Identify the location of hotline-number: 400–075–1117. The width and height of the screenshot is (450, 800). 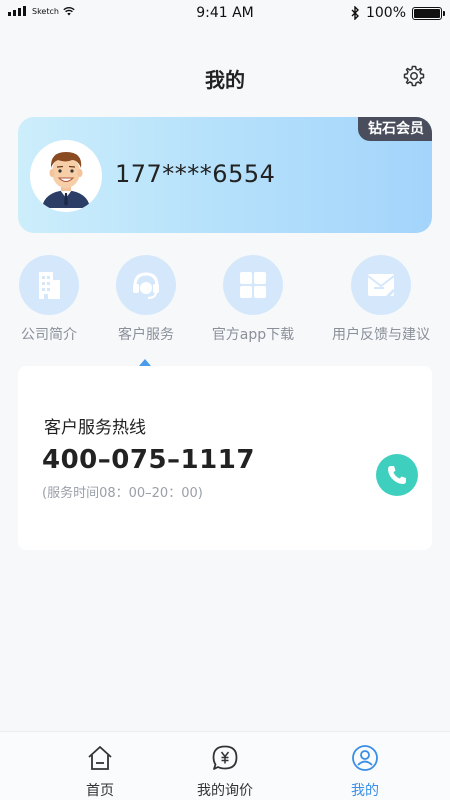
(148, 460).